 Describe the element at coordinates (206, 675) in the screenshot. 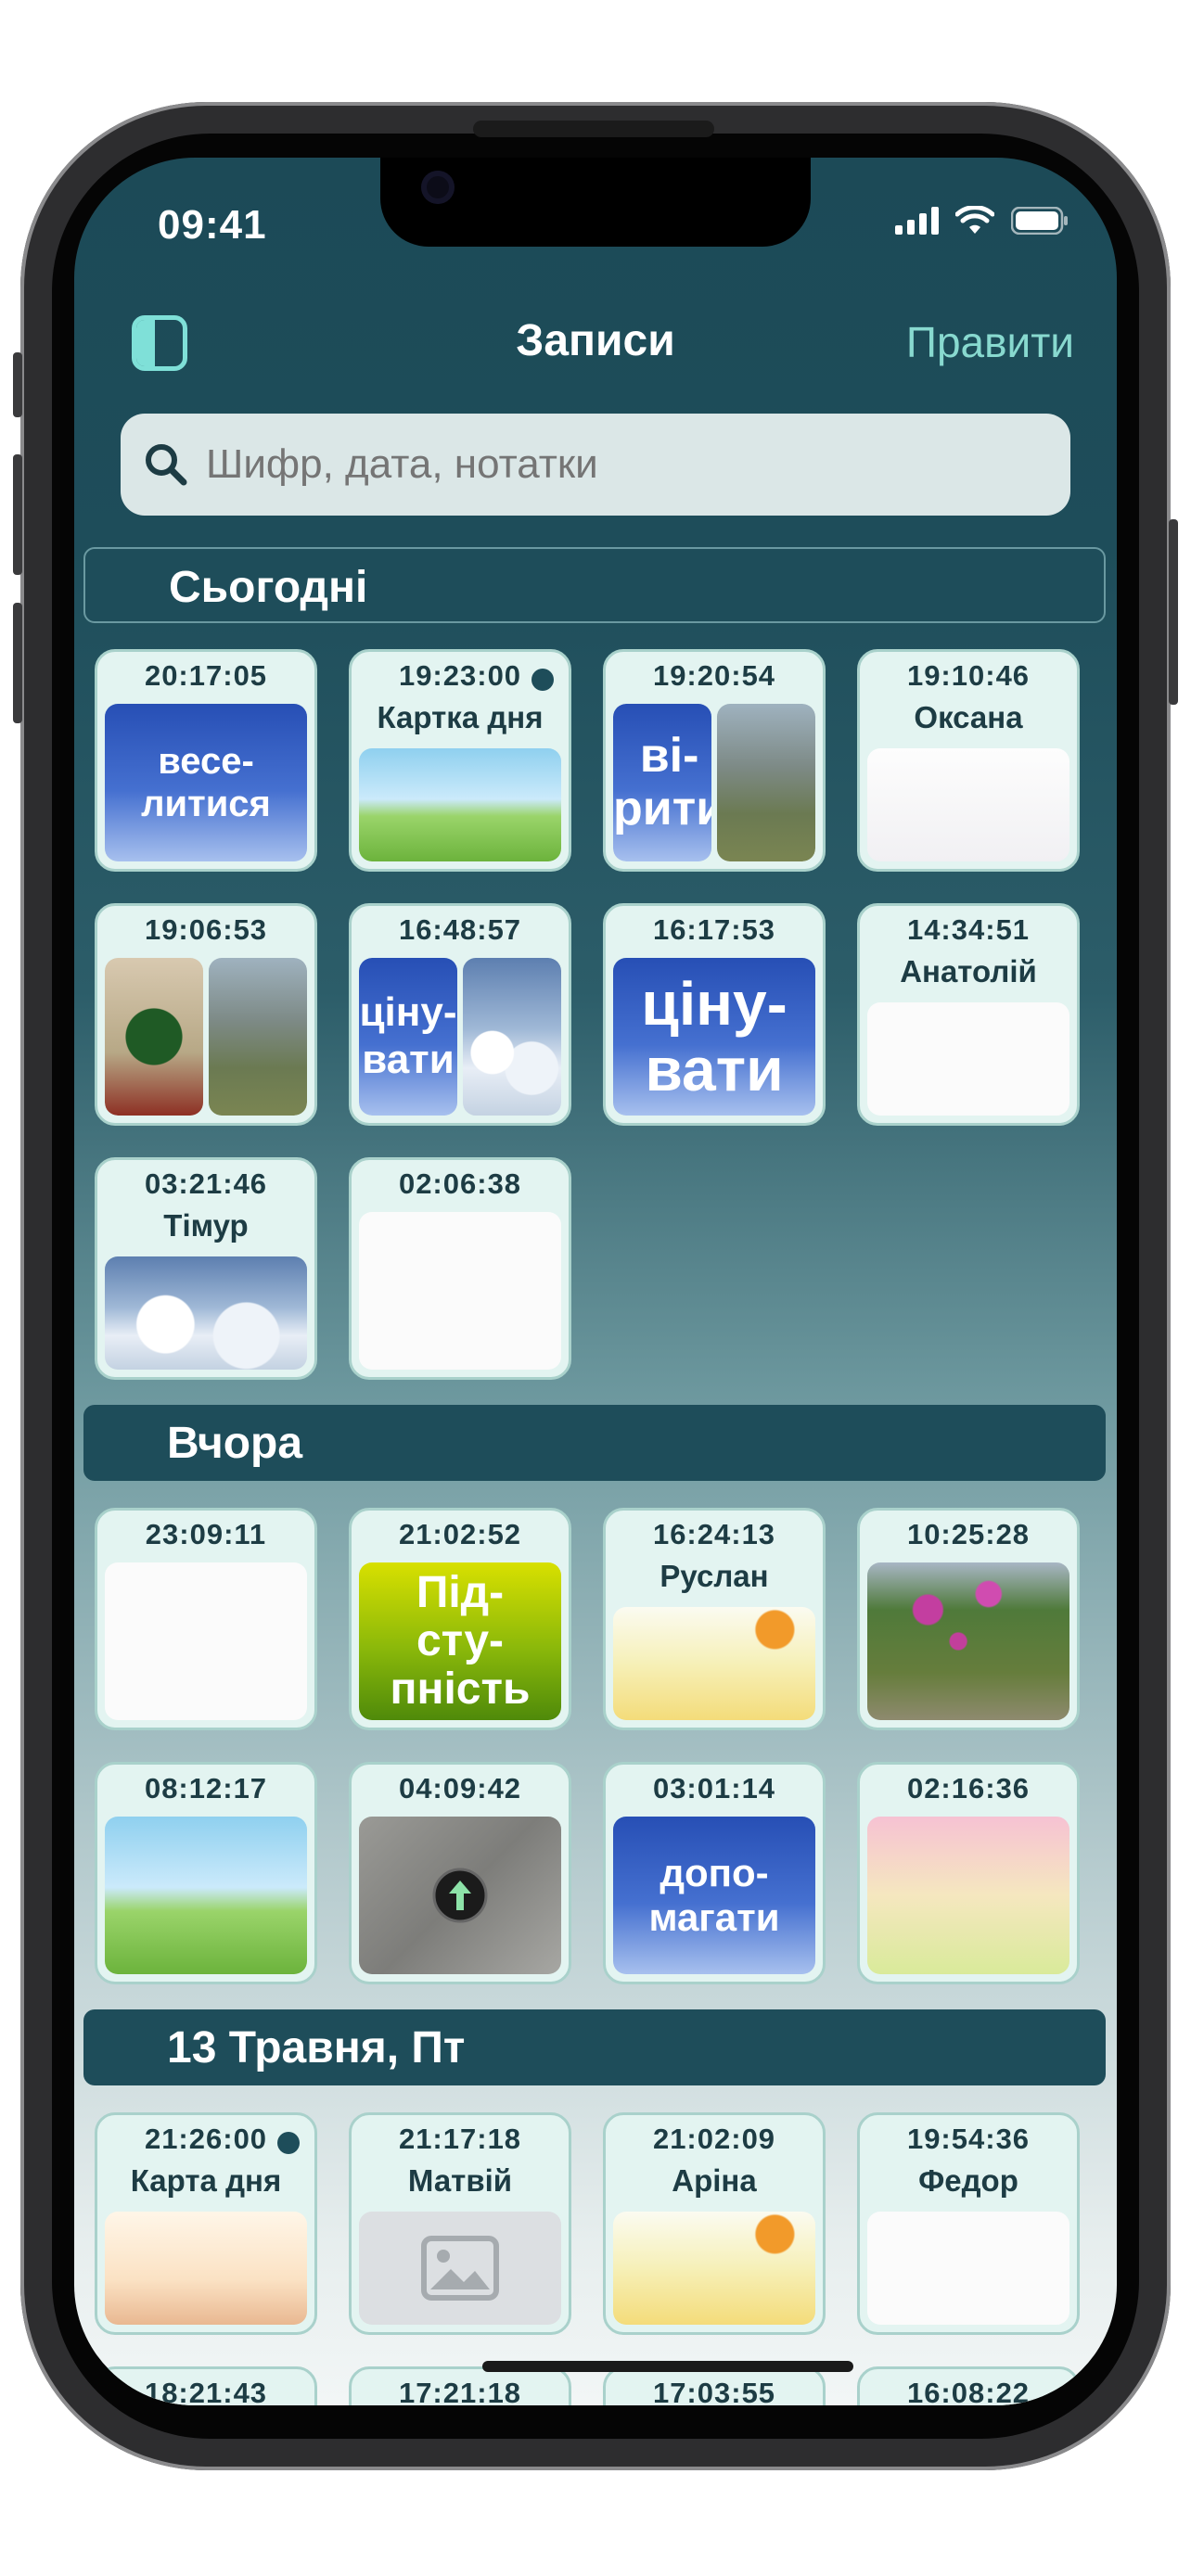

I see `entry-time: 20:17:05` at that location.